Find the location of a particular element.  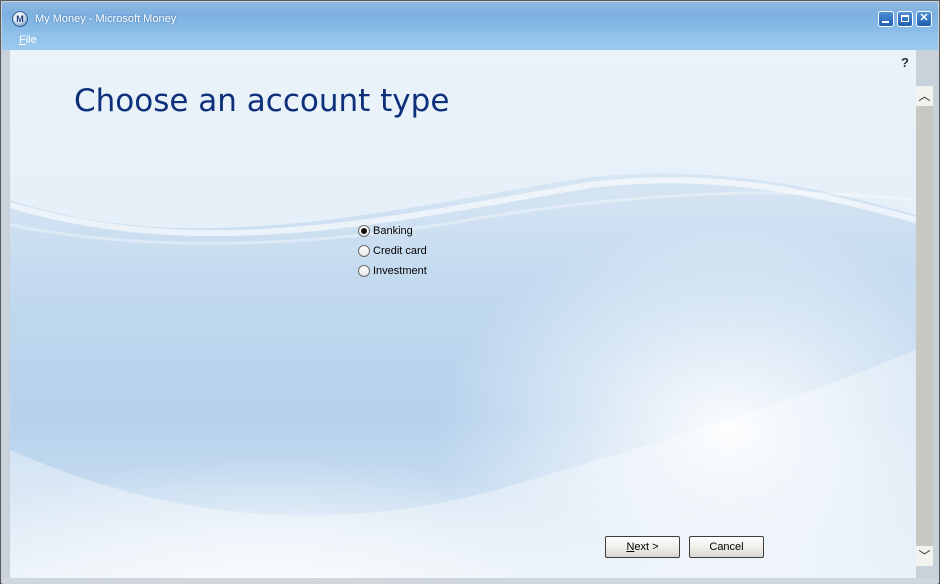

close-button: ✕ is located at coordinates (924, 19).